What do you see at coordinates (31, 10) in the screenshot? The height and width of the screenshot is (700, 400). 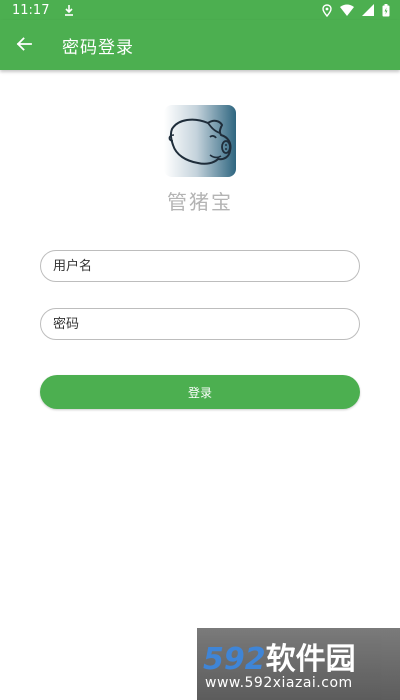 I see `status-time: 11:17` at bounding box center [31, 10].